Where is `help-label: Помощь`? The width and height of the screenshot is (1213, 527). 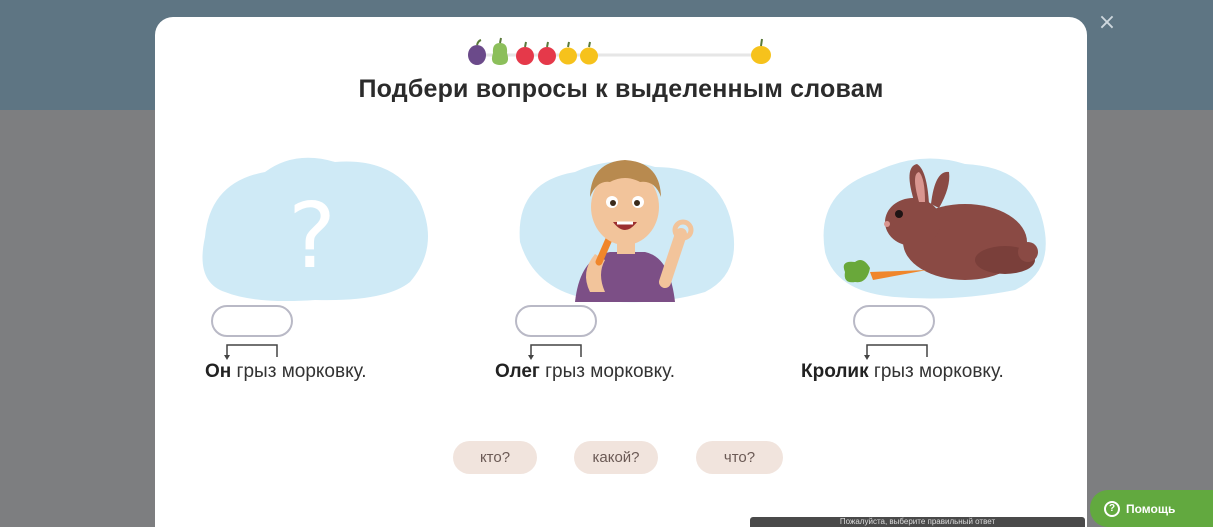 help-label: Помощь is located at coordinates (1151, 508).